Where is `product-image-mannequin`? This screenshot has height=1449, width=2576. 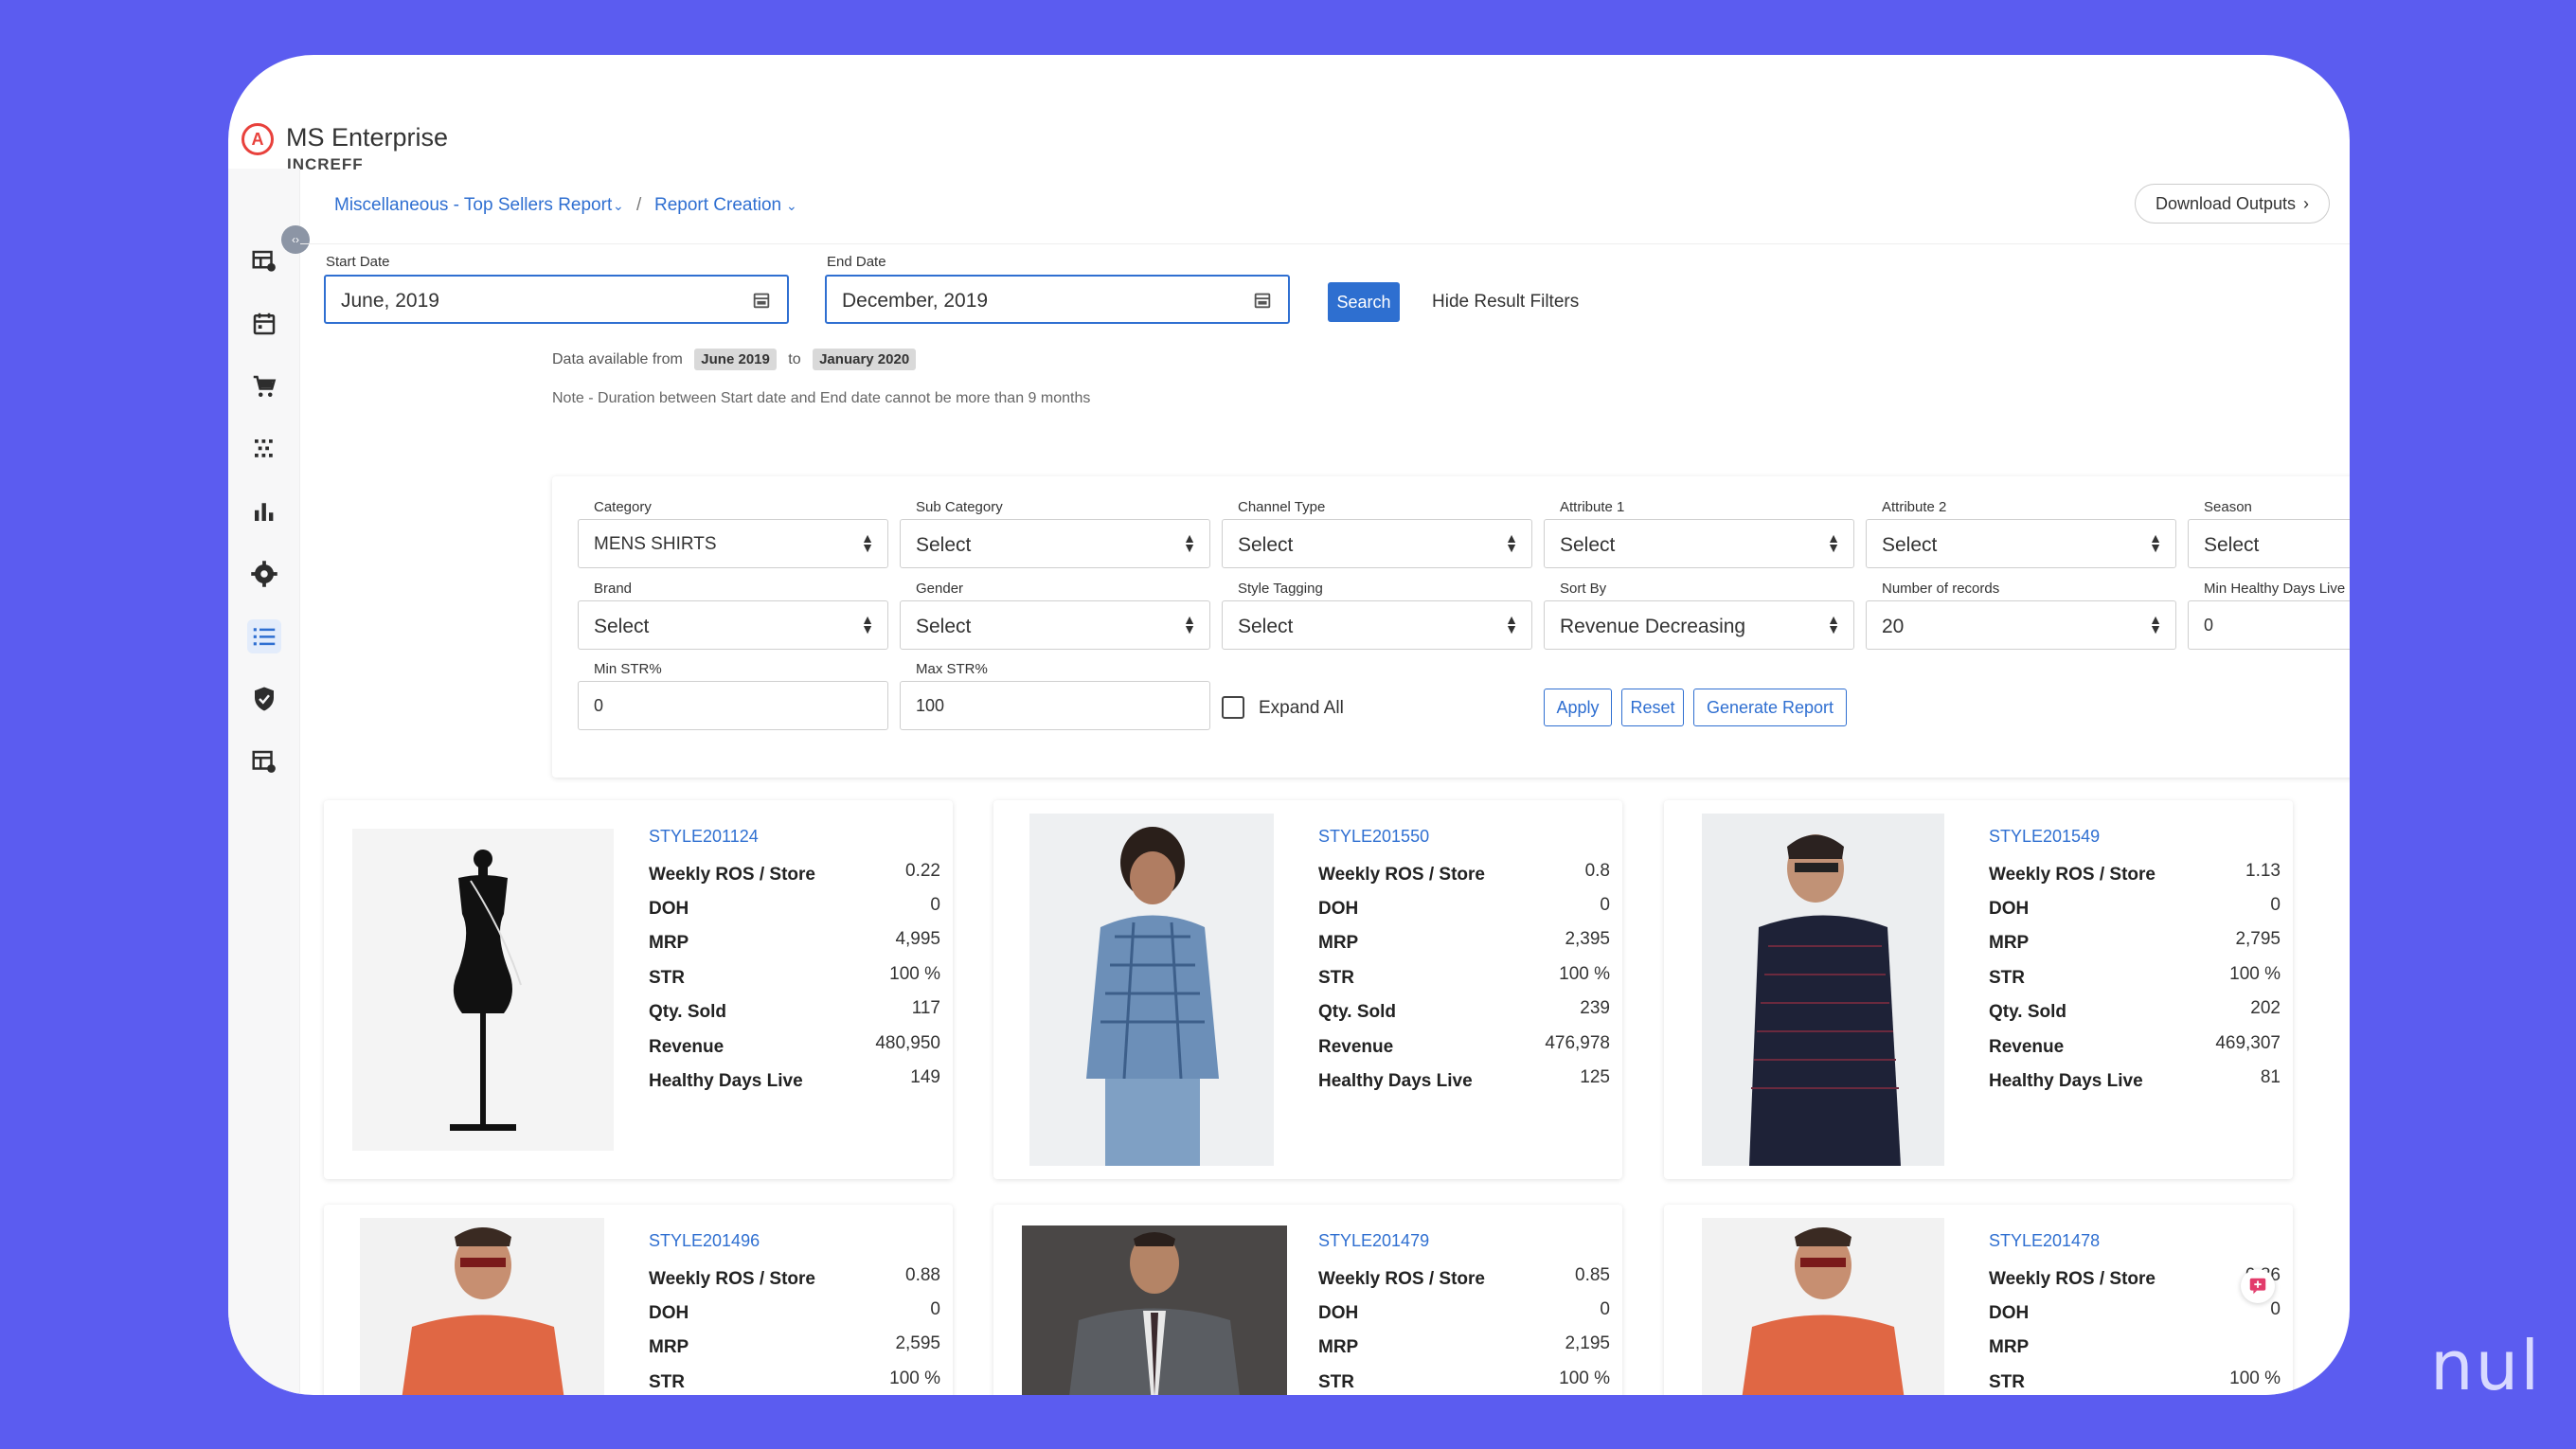 product-image-mannequin is located at coordinates (483, 990).